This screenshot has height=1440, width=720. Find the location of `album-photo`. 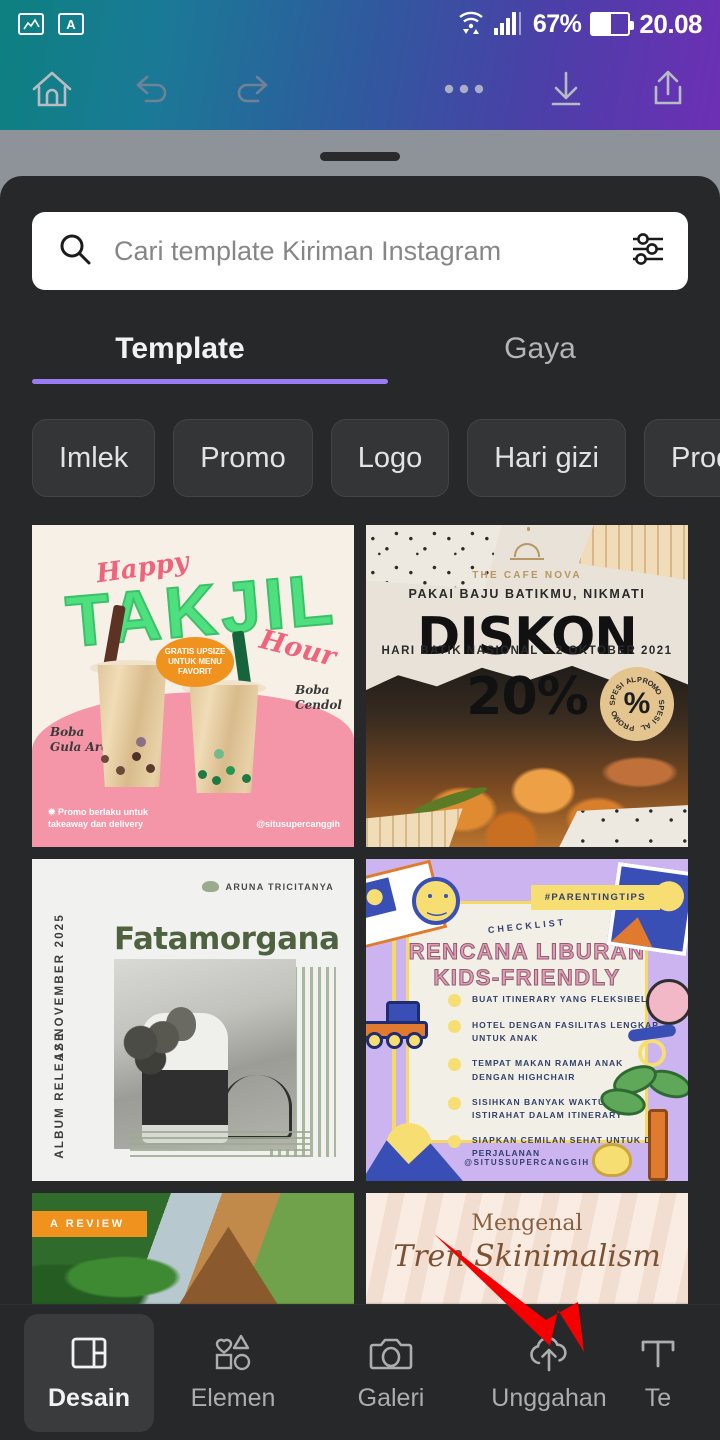

album-photo is located at coordinates (205, 1054).